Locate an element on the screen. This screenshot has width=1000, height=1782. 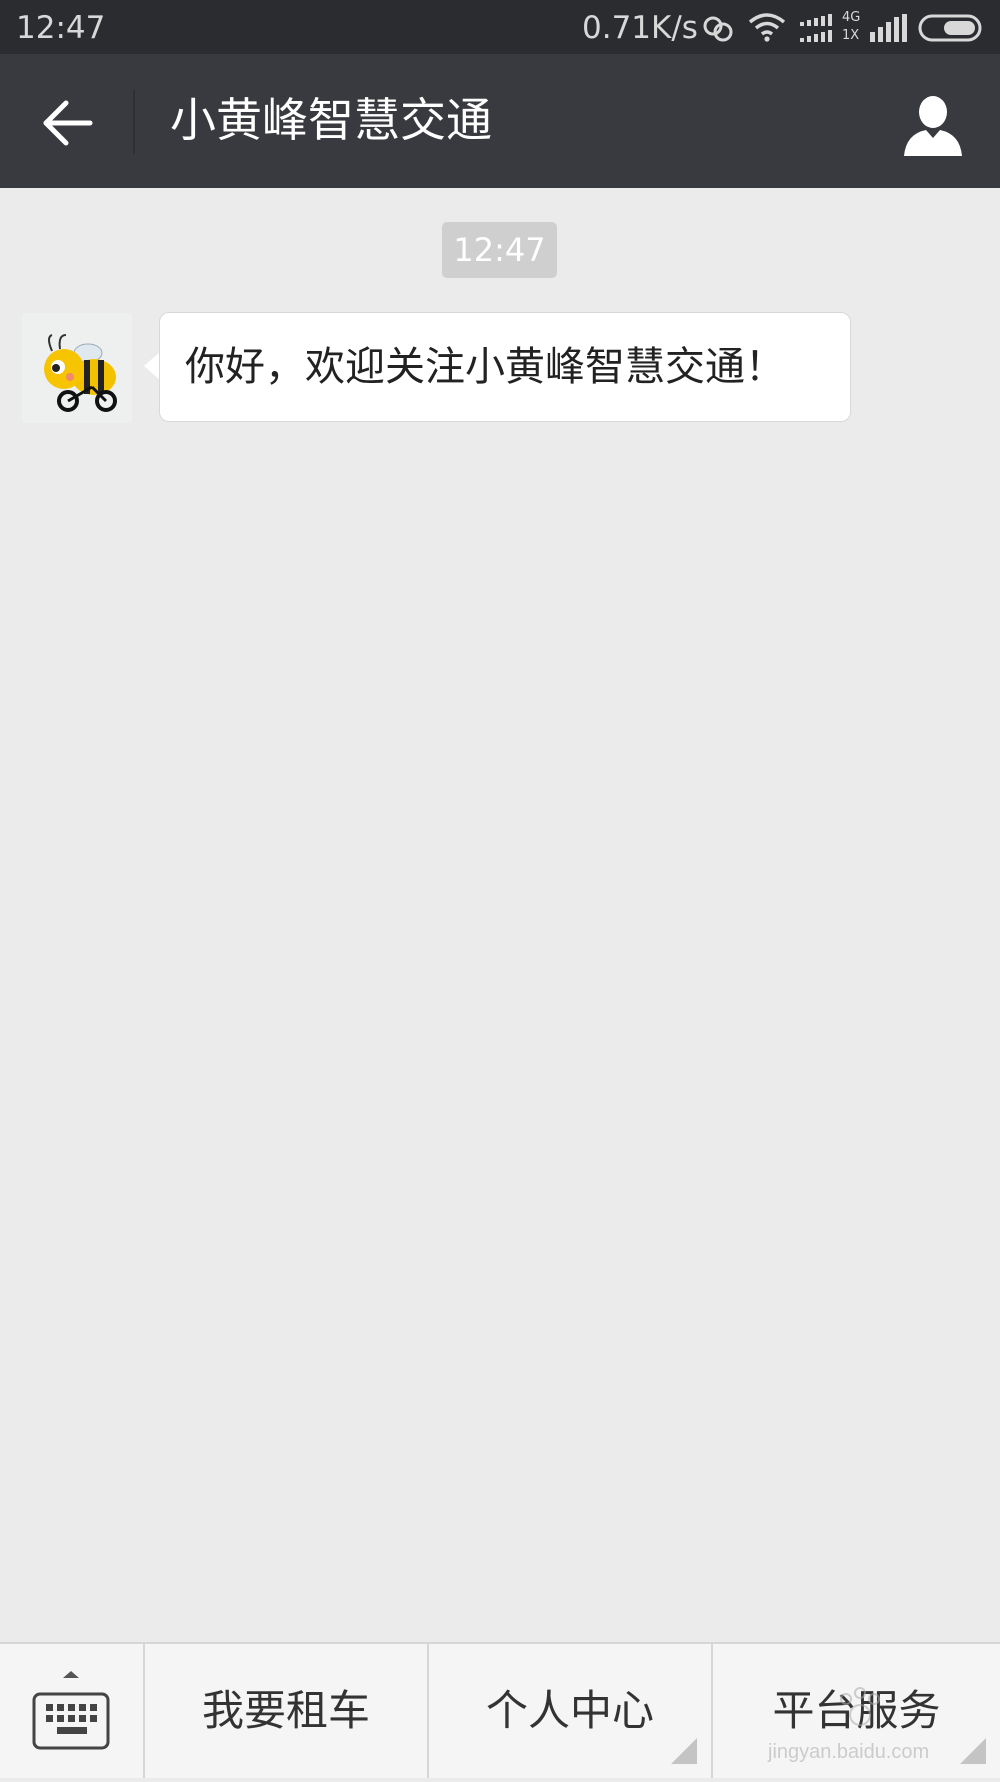
network-type-bottom: 1X is located at coordinates (851, 35).